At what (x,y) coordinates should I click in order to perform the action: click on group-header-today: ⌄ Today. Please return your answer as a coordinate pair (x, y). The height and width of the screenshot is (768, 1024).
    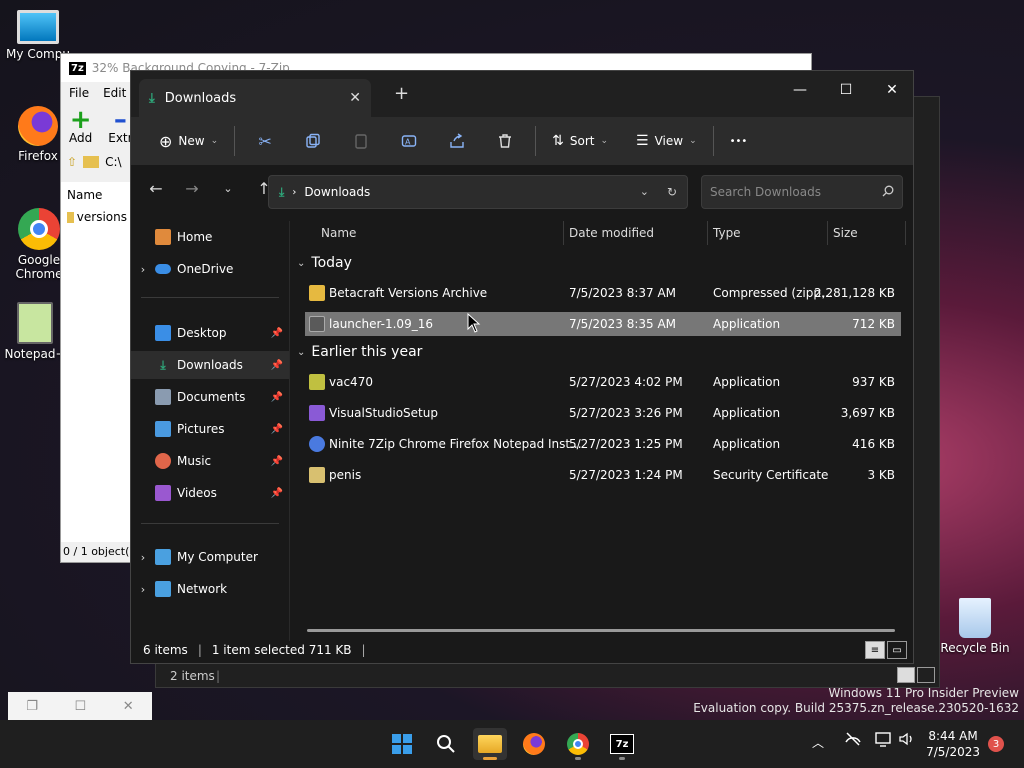
    Looking at the image, I should click on (324, 263).